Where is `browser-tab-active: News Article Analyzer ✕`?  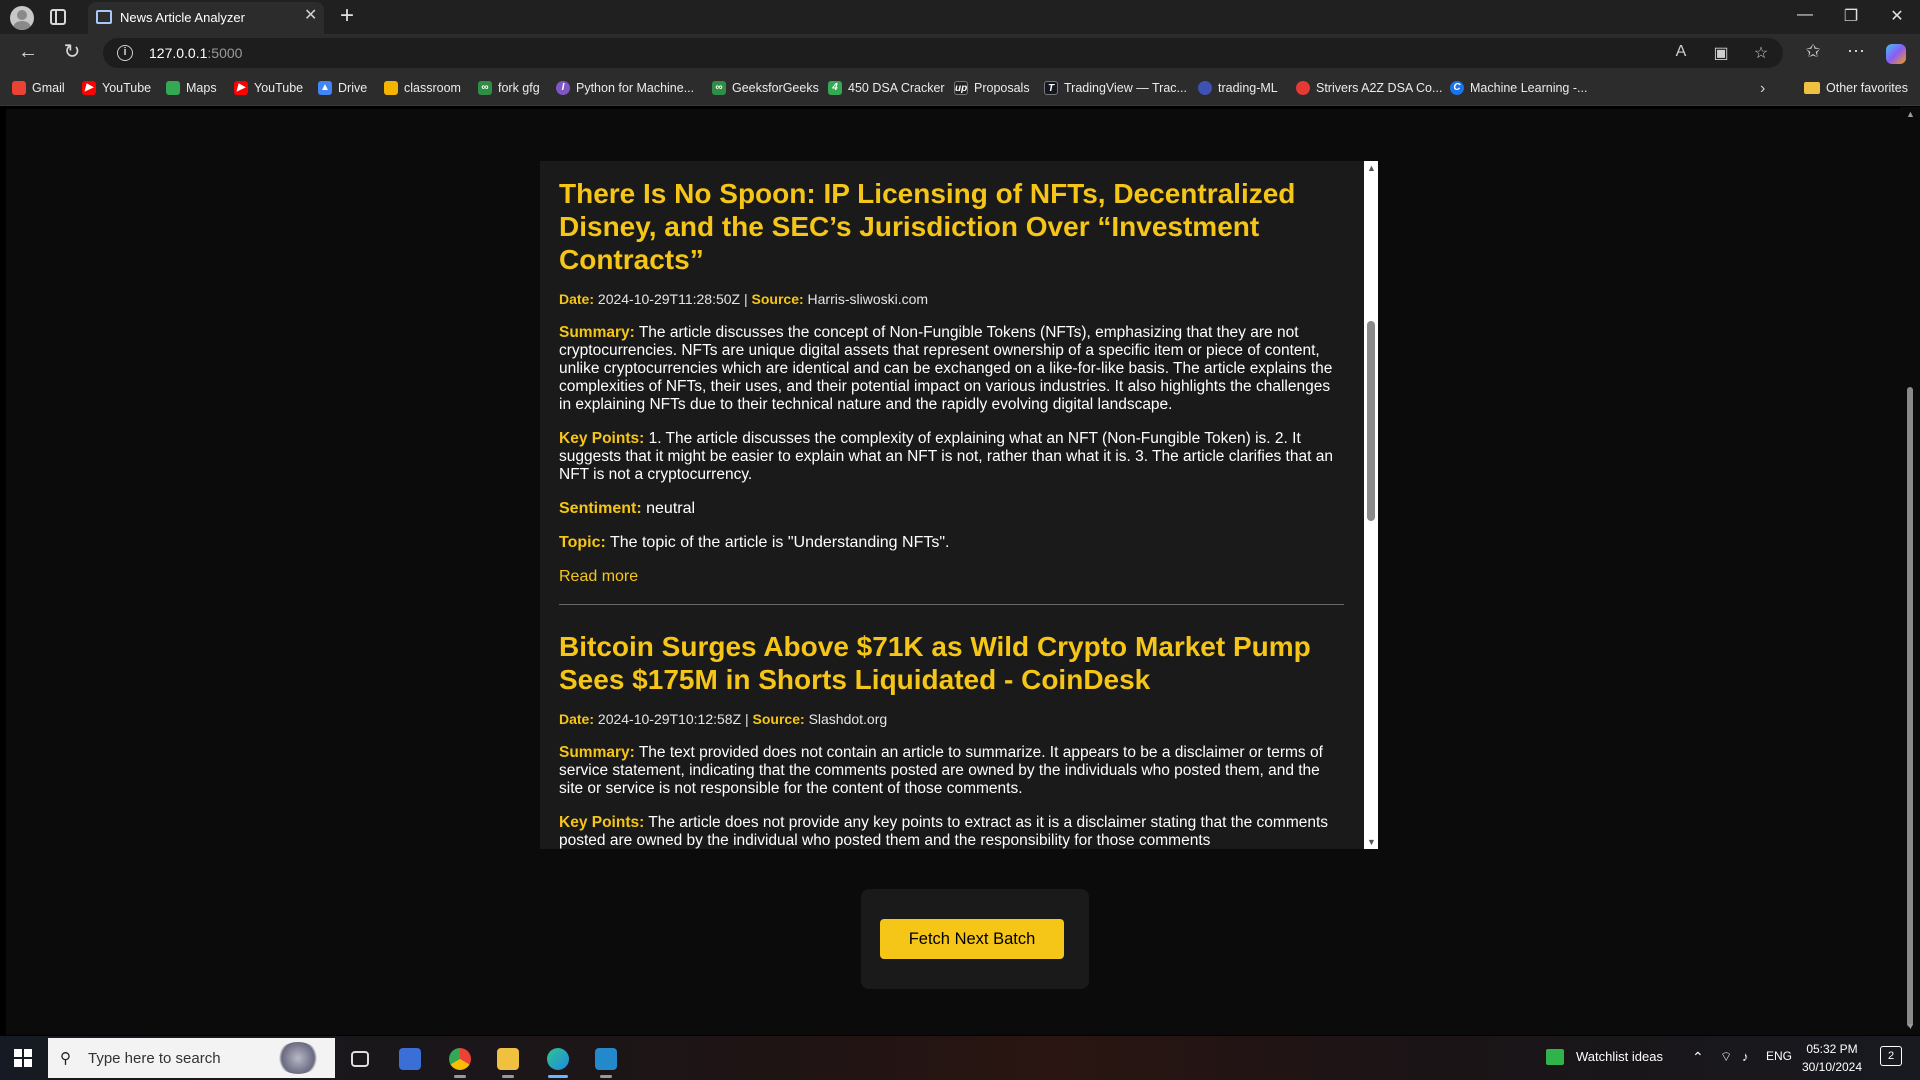 browser-tab-active: News Article Analyzer ✕ is located at coordinates (206, 18).